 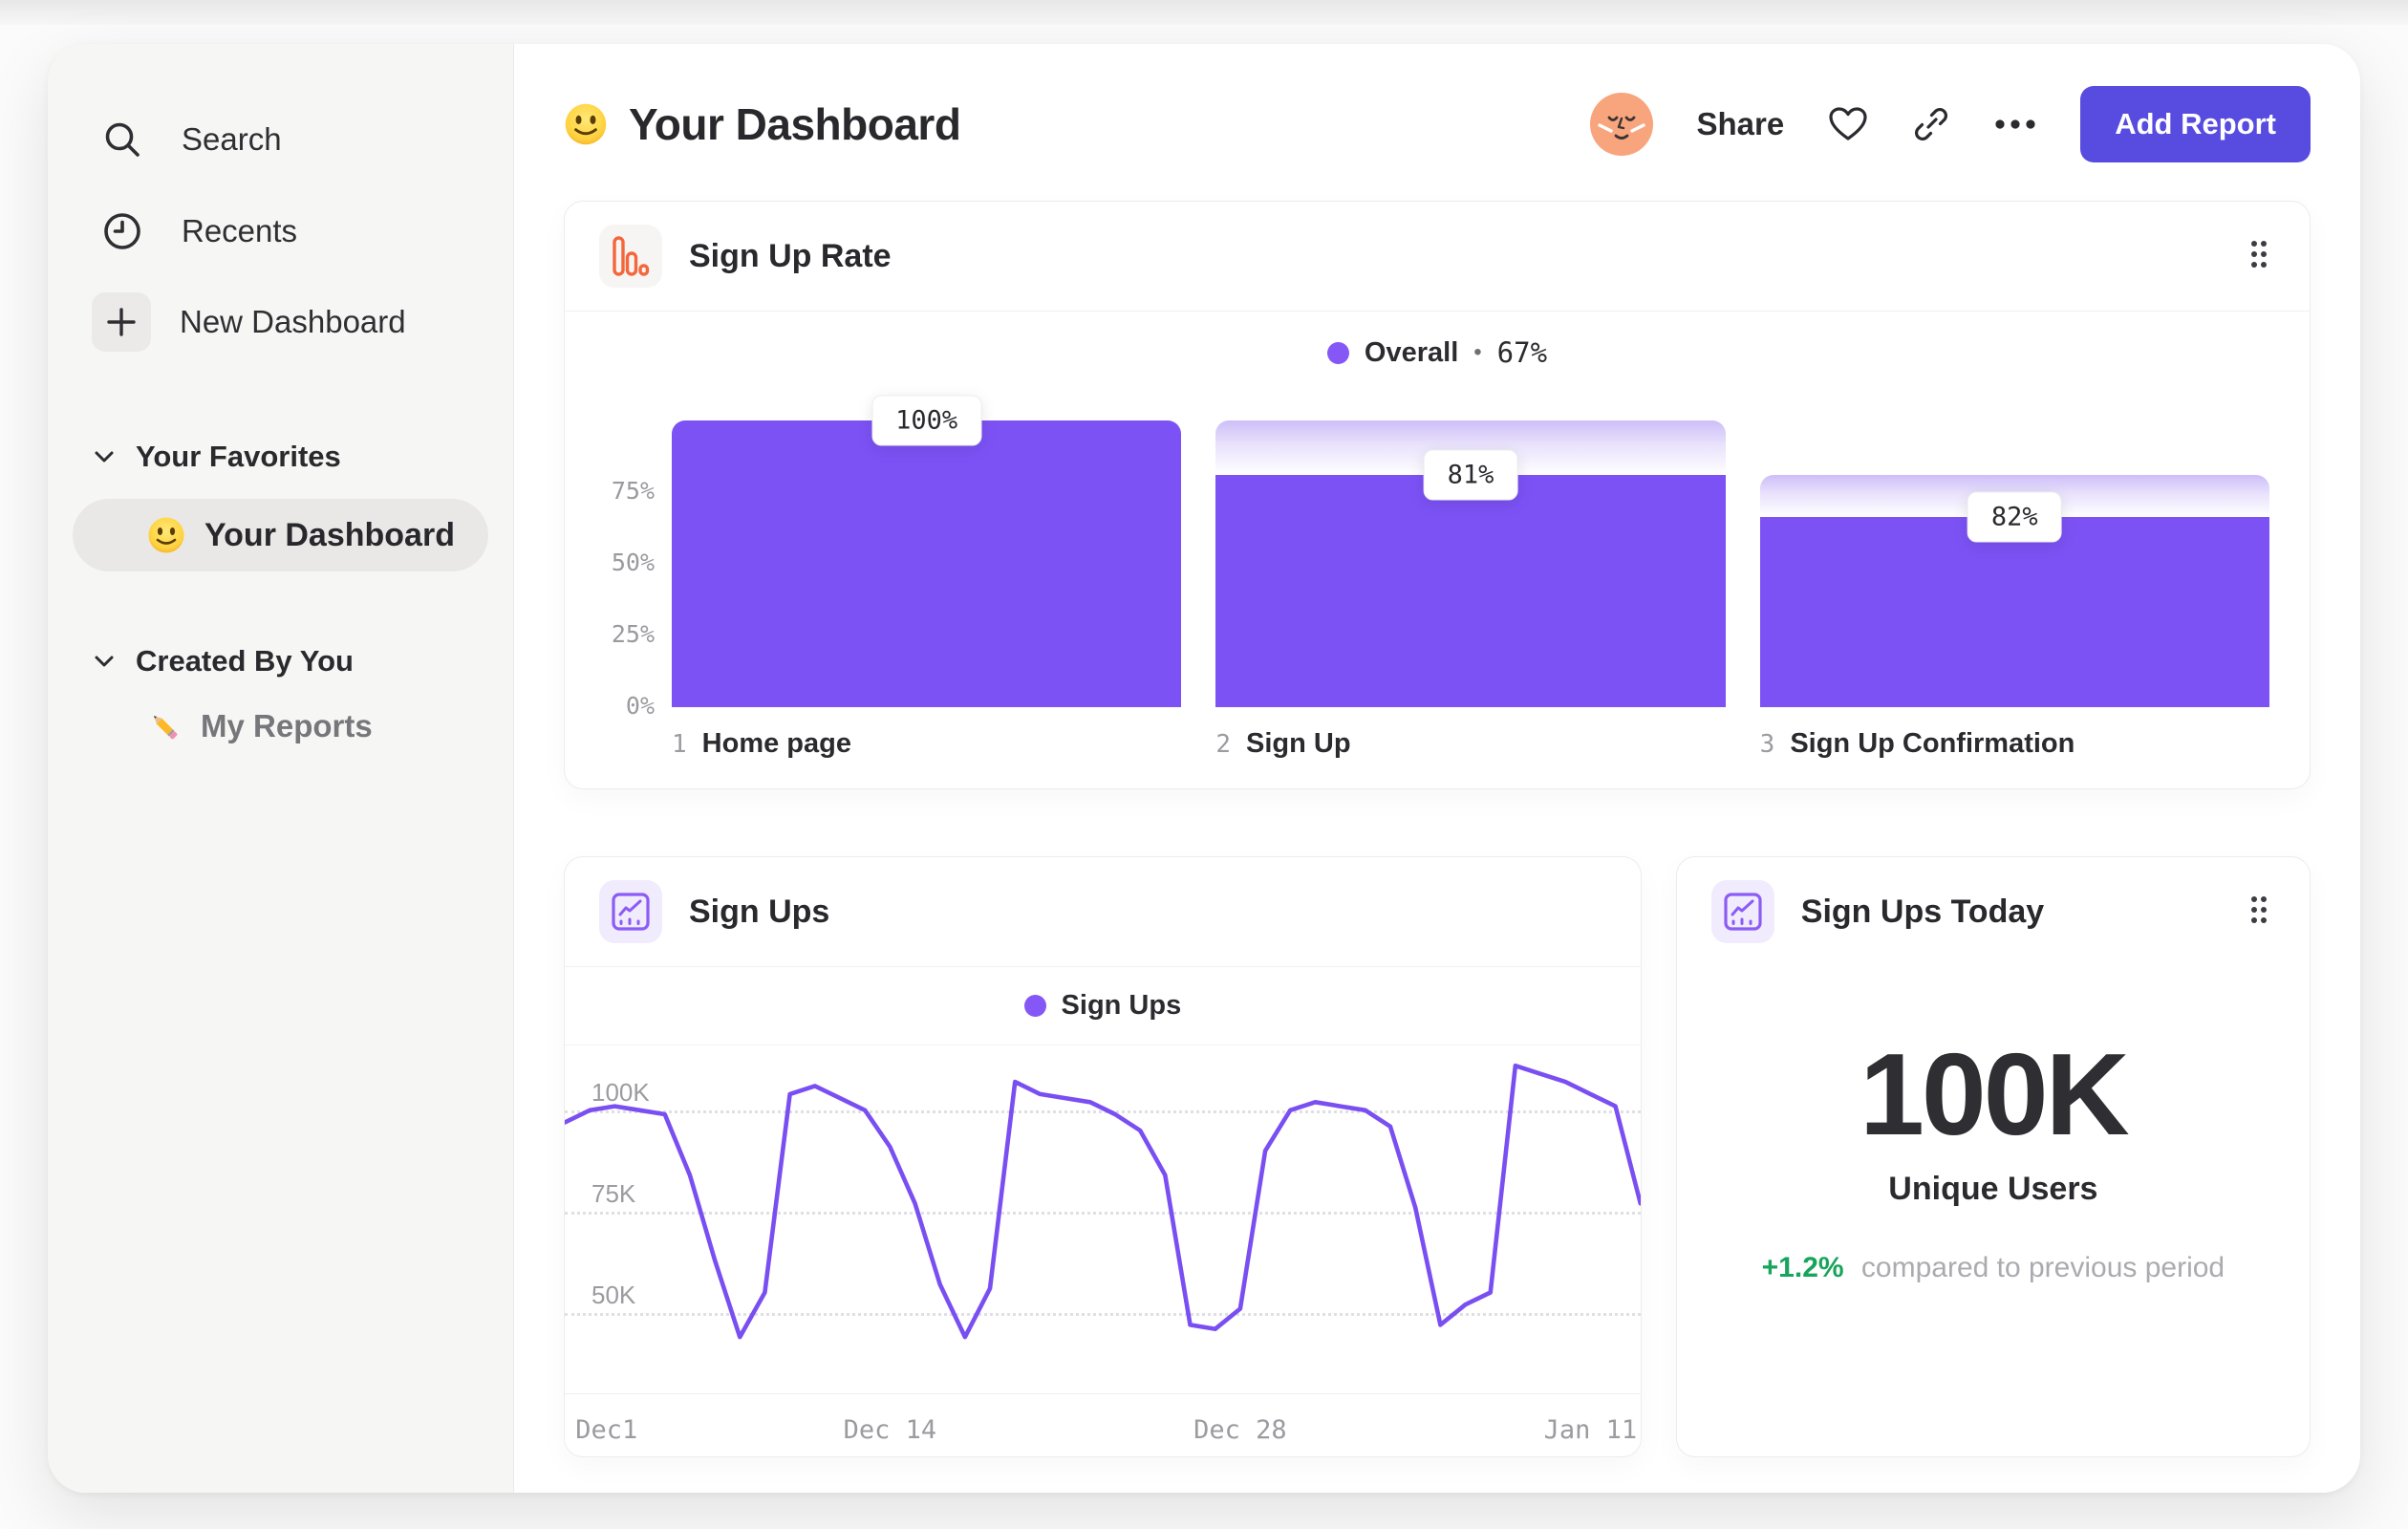 I want to click on funnel-y-tick: 25%, so click(x=633, y=634).